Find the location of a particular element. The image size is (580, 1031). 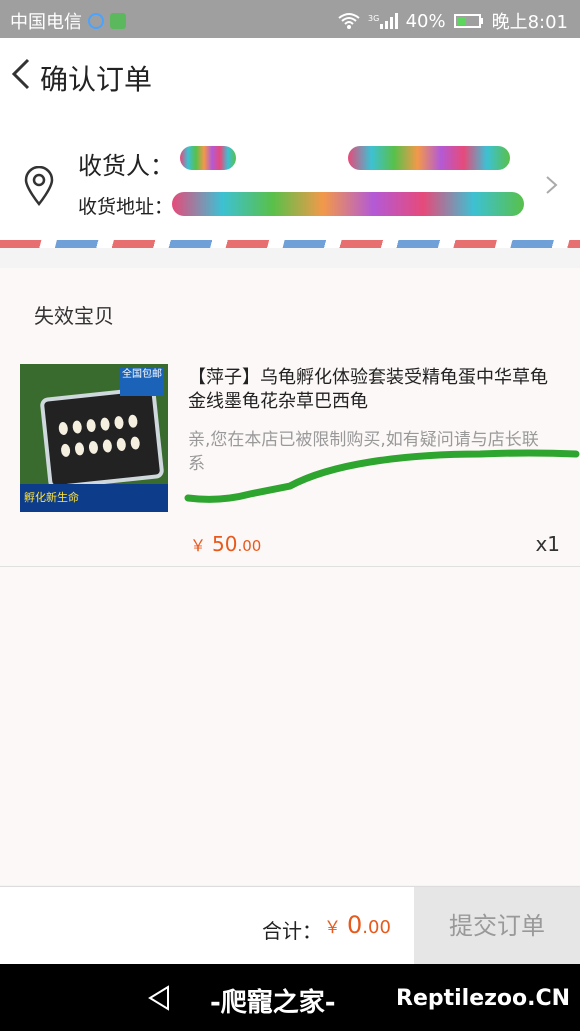

signal-icon: 3G is located at coordinates (383, 21).